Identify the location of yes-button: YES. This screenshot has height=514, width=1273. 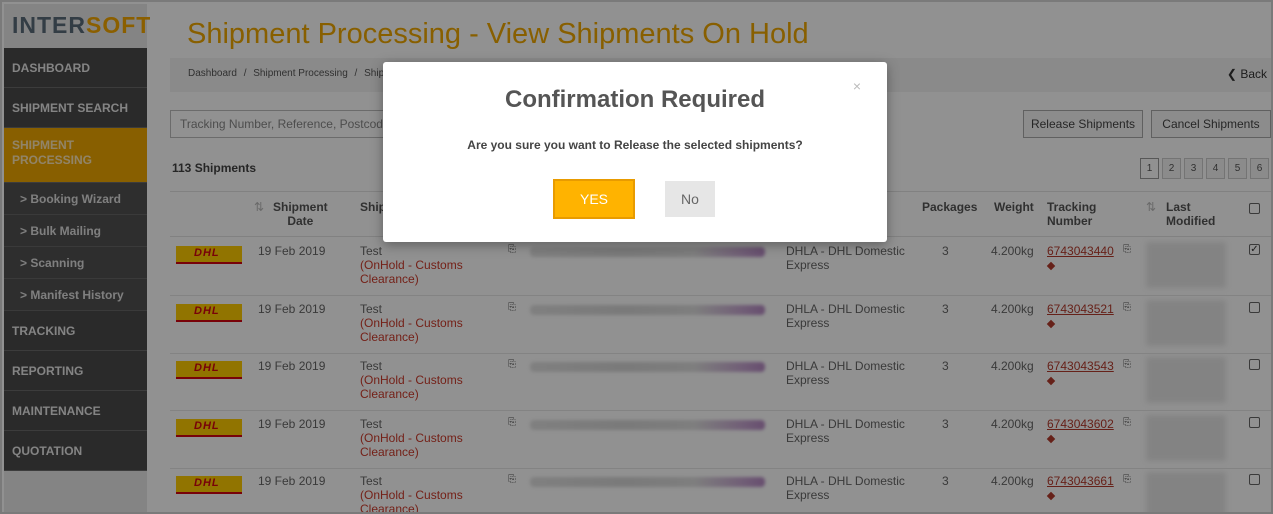
(594, 199).